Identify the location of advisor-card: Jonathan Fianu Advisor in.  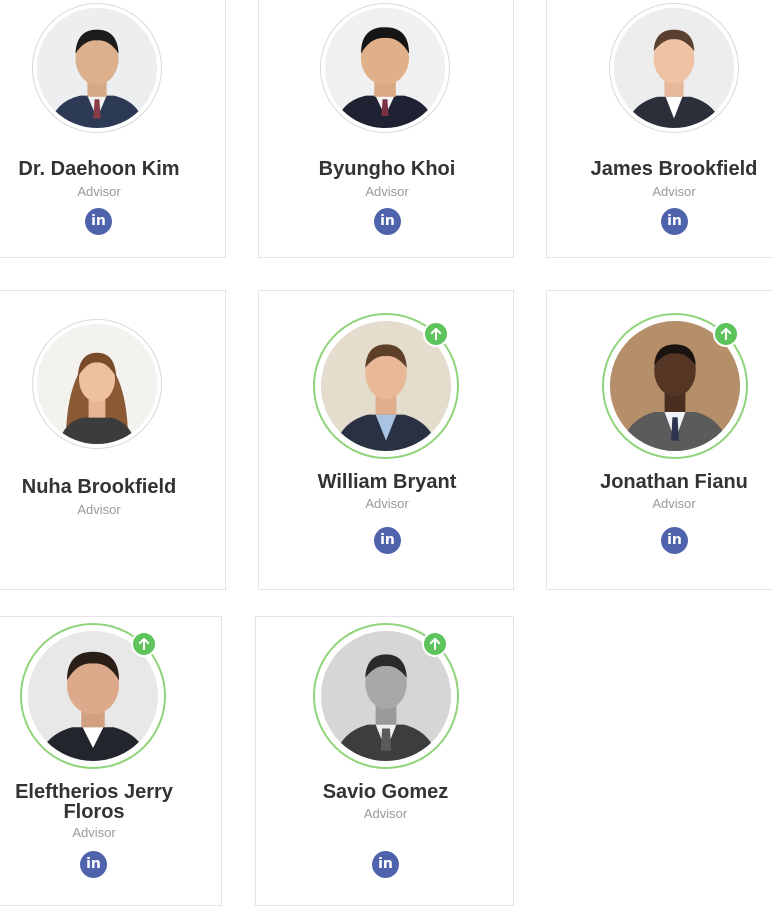
(659, 440).